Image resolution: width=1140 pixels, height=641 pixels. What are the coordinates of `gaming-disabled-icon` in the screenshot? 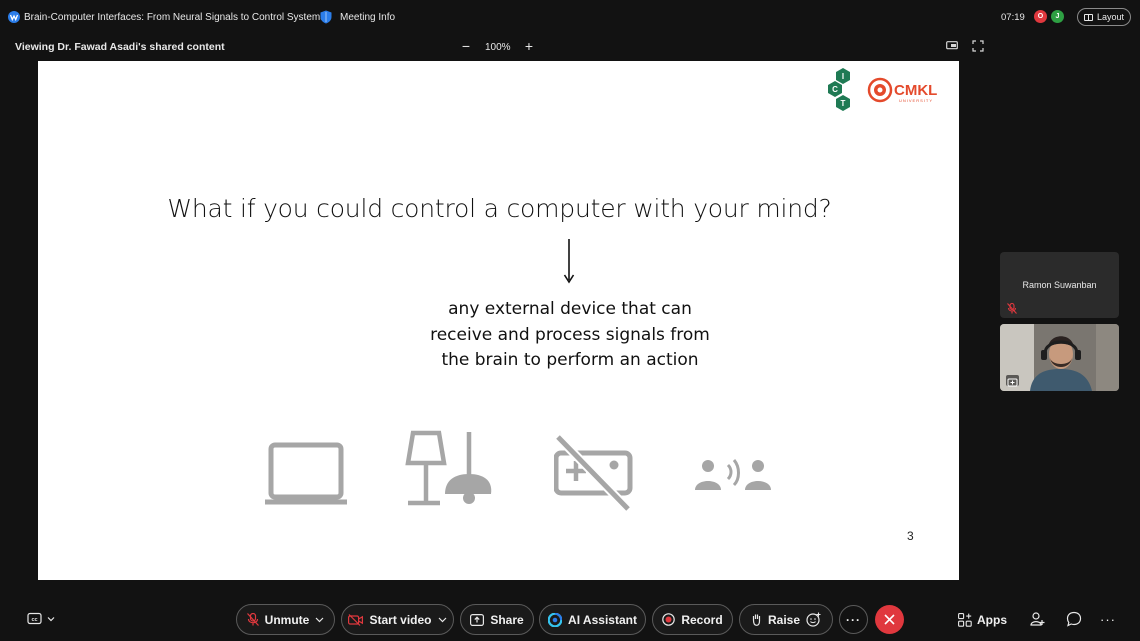 It's located at (593, 473).